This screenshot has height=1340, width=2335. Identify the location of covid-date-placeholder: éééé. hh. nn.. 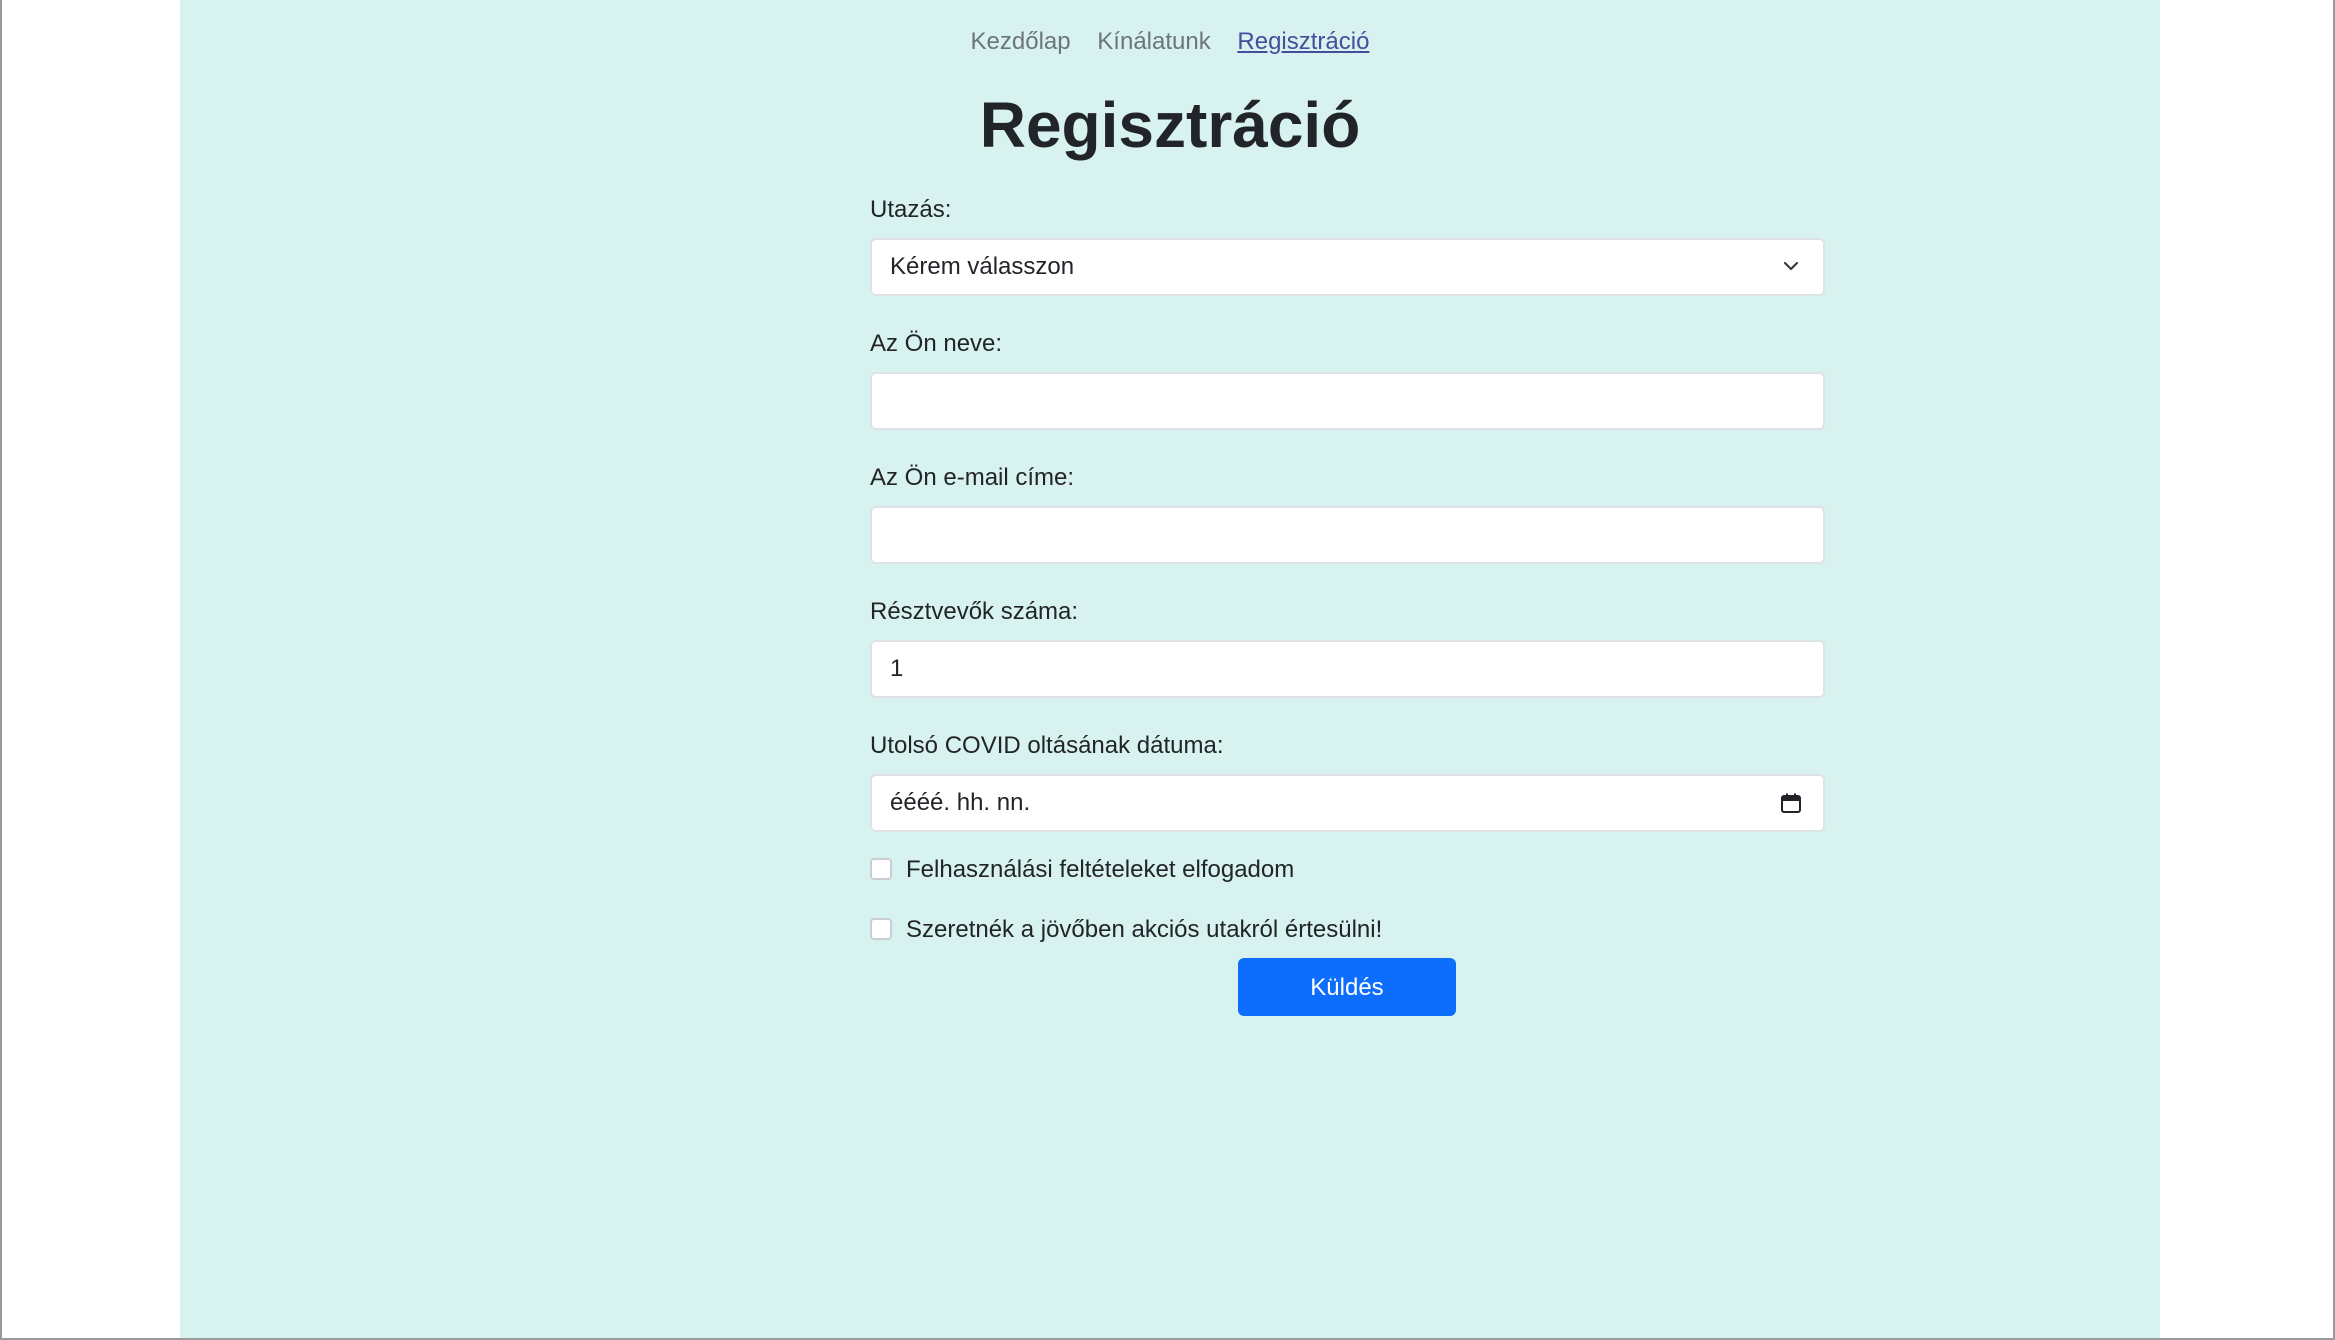
(960, 802).